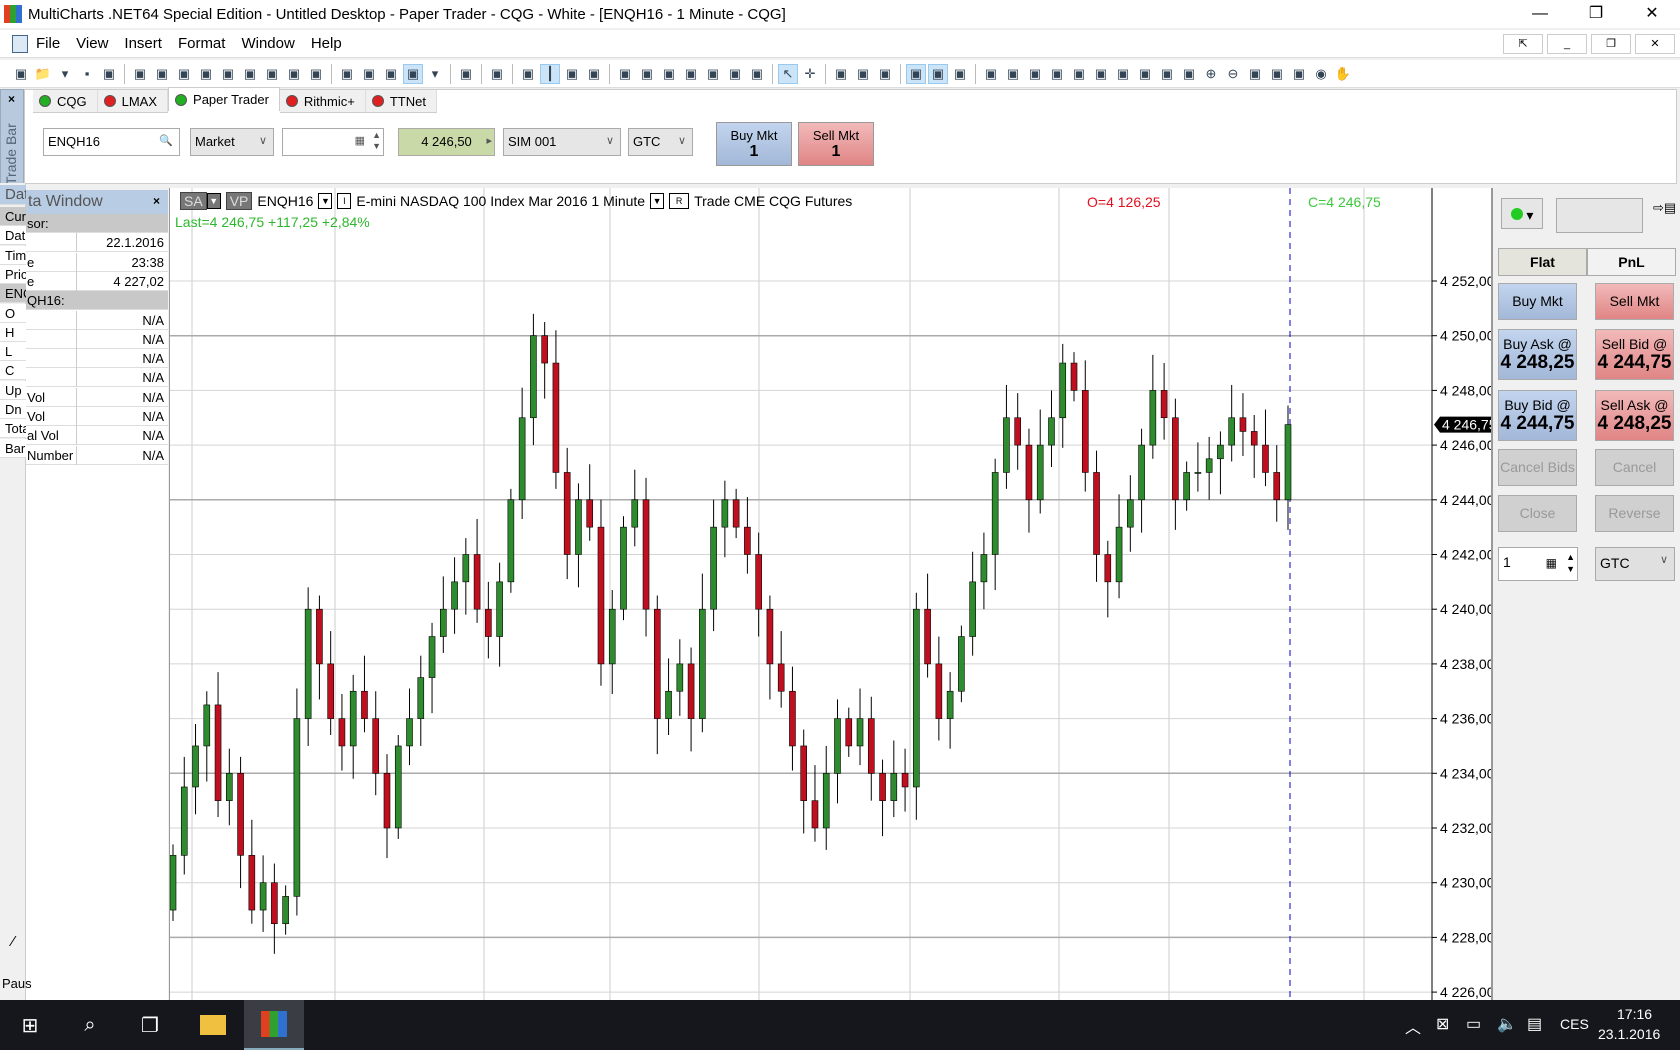  I want to click on resize-down-icon: ▣, so click(1189, 74).